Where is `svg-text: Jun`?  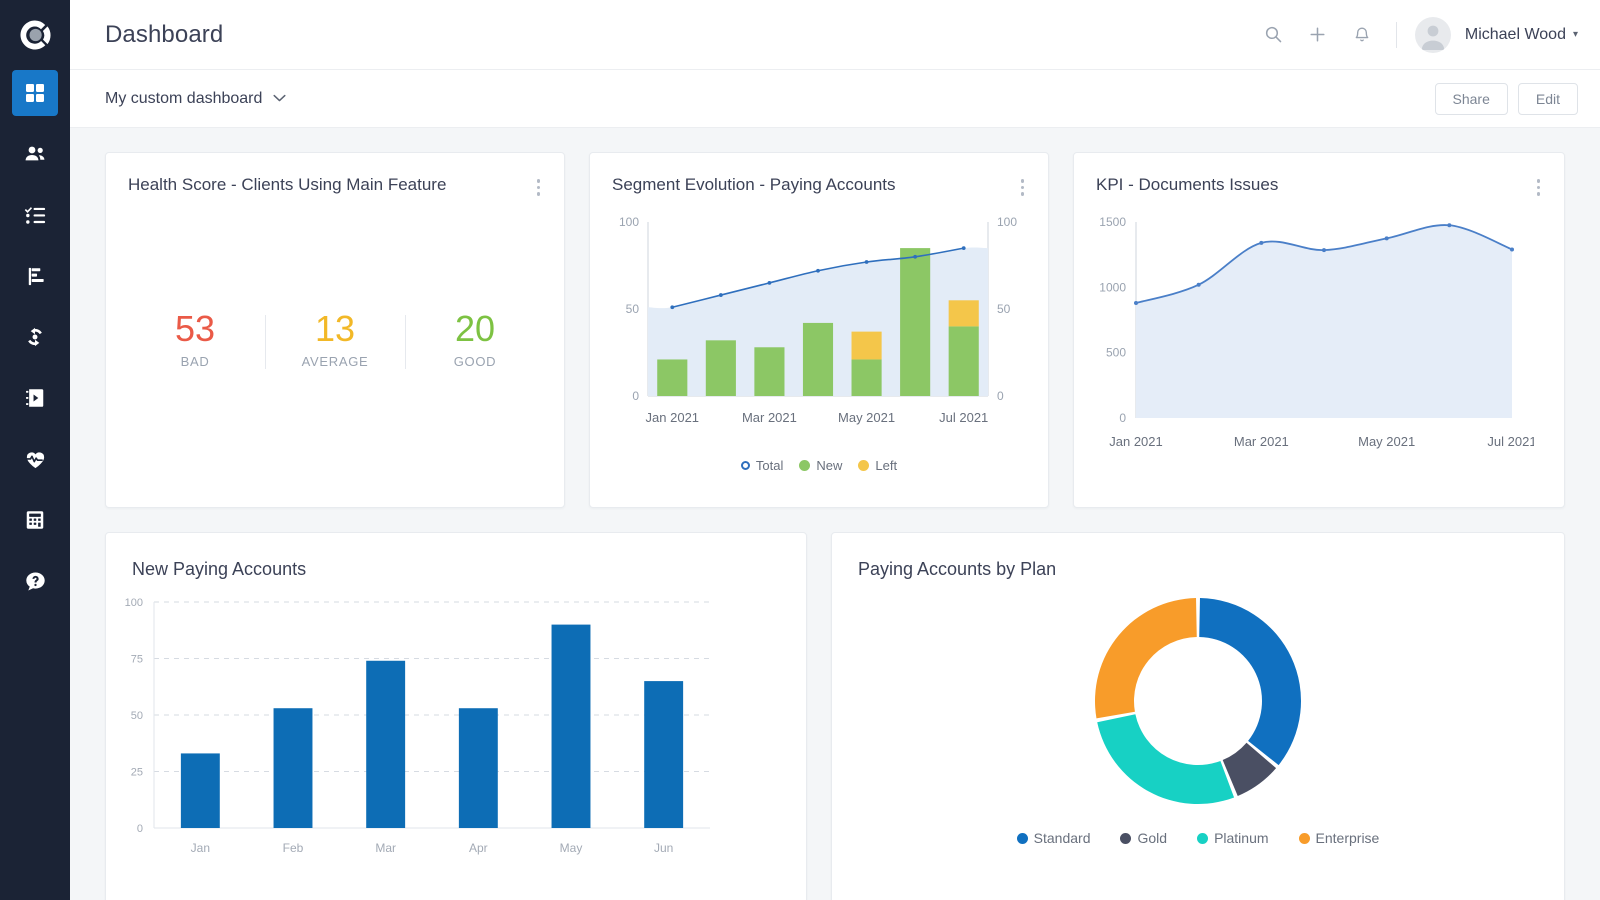 svg-text: Jun is located at coordinates (663, 848).